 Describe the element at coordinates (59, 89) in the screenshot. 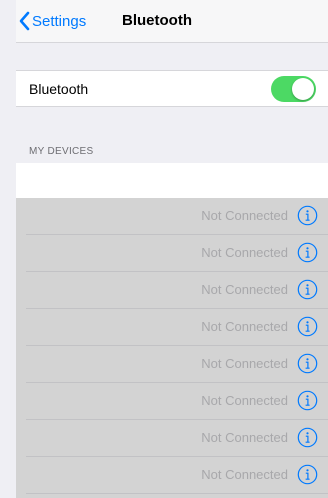

I see `bluetooth-label: Bluetooth` at that location.